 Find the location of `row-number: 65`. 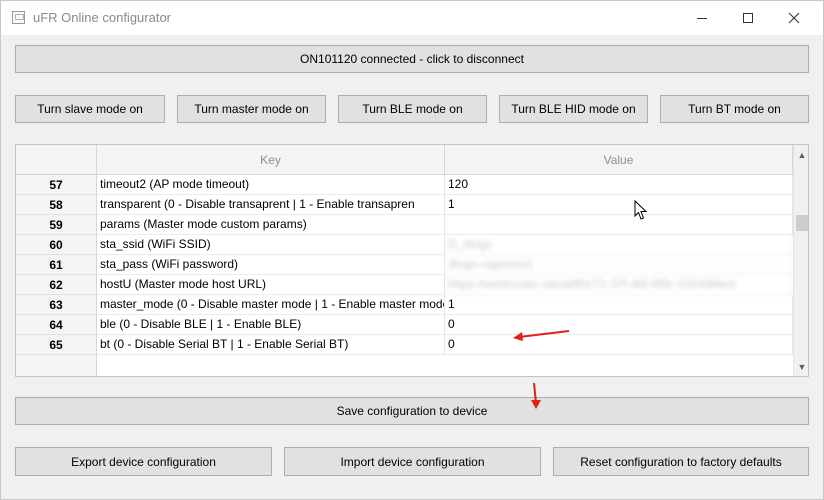

row-number: 65 is located at coordinates (56, 345).